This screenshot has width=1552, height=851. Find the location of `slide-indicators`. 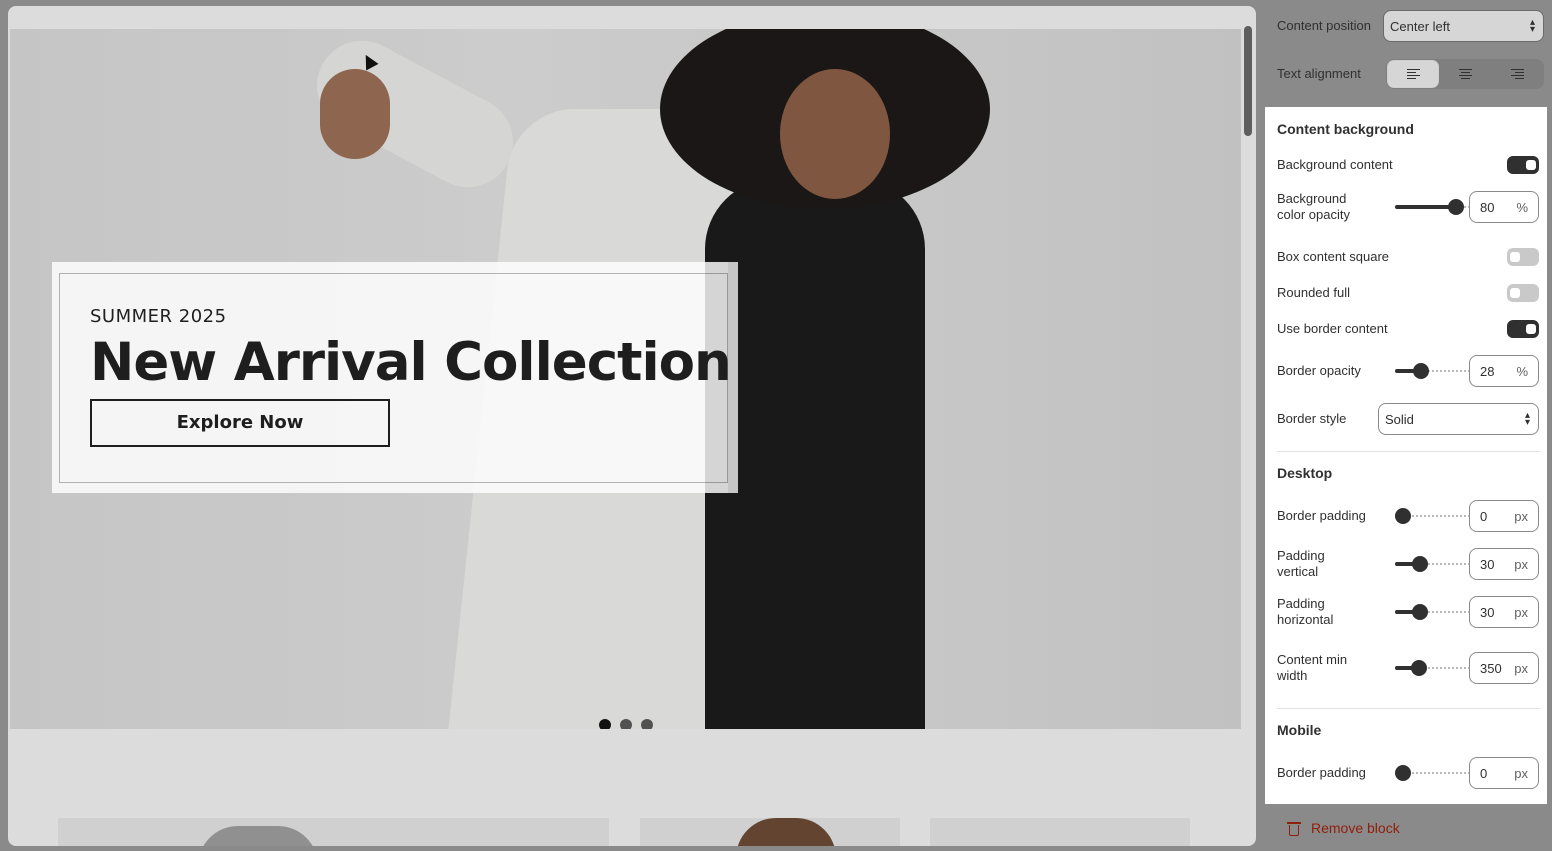

slide-indicators is located at coordinates (626, 724).